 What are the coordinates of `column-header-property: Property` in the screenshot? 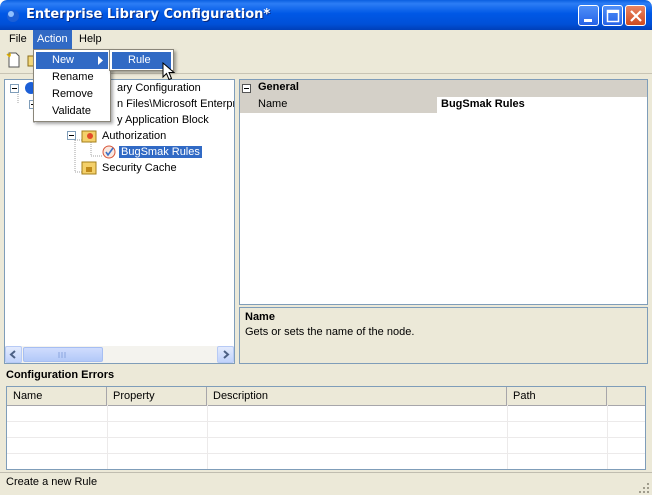 It's located at (157, 396).